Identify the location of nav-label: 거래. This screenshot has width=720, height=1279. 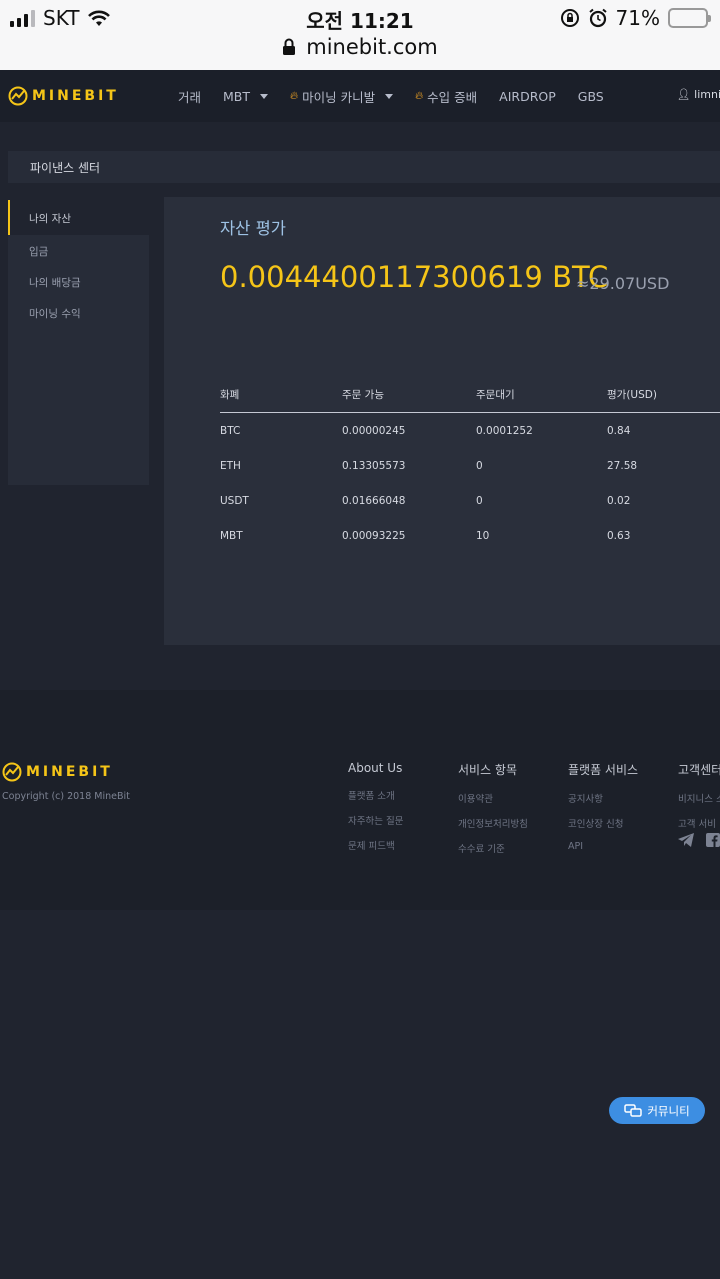
(190, 97).